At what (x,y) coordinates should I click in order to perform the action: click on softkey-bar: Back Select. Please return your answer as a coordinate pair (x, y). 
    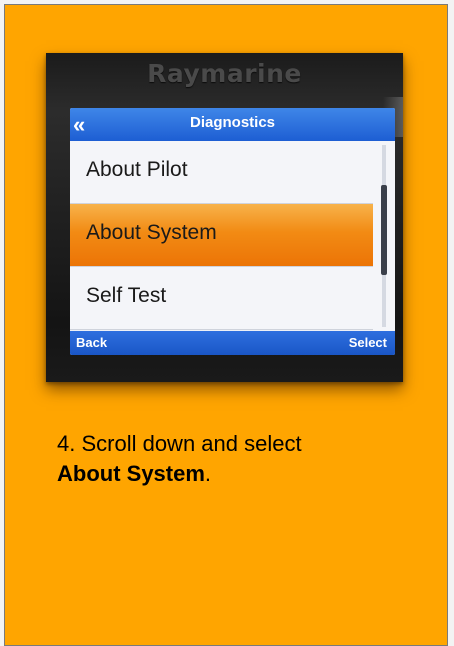
    Looking at the image, I should click on (232, 343).